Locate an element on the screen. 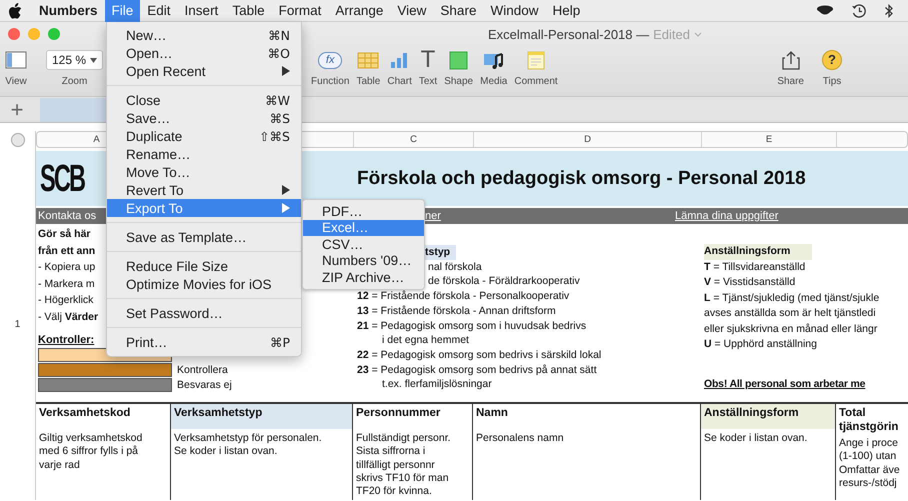 This screenshot has height=501, width=908. menu-bar-item: Share is located at coordinates (458, 11).